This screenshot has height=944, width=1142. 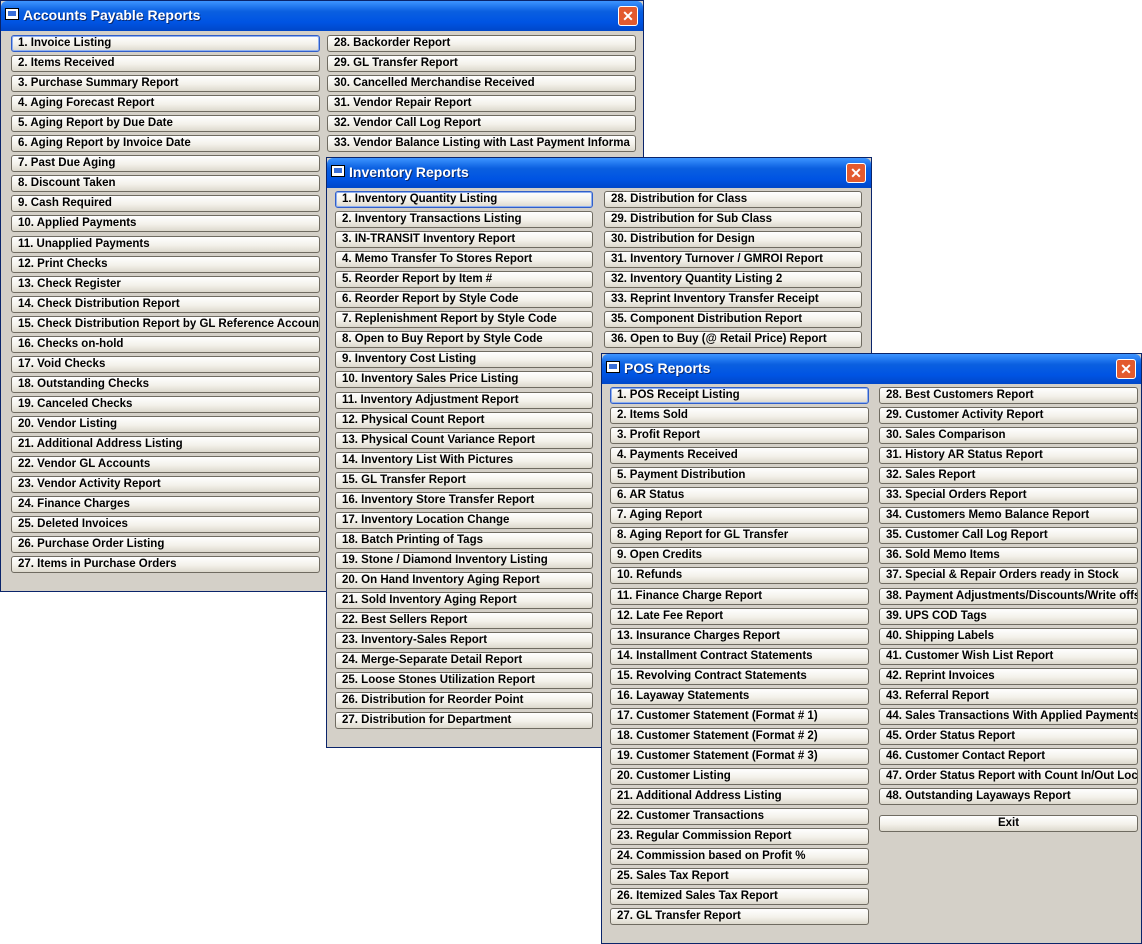 What do you see at coordinates (165, 404) in the screenshot?
I see `report-button-19-canceled-checks: 19. Canceled Checks` at bounding box center [165, 404].